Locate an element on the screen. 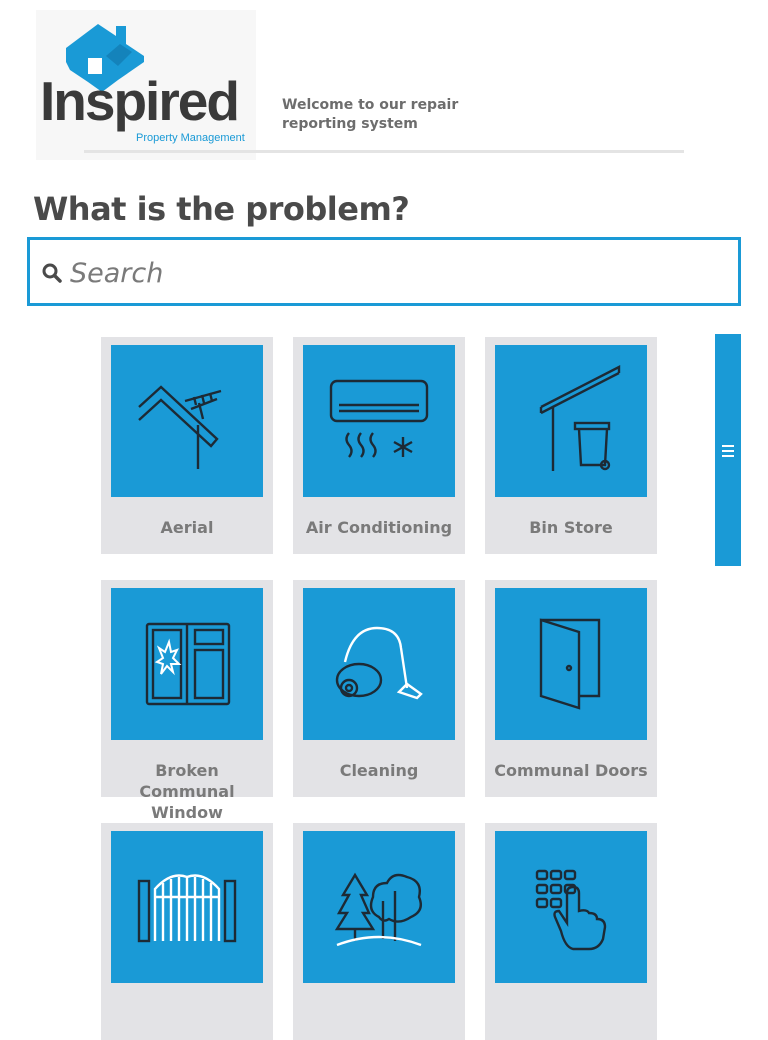 Image resolution: width=768 pixels, height=1040 pixels. gate-tile-image is located at coordinates (187, 907).